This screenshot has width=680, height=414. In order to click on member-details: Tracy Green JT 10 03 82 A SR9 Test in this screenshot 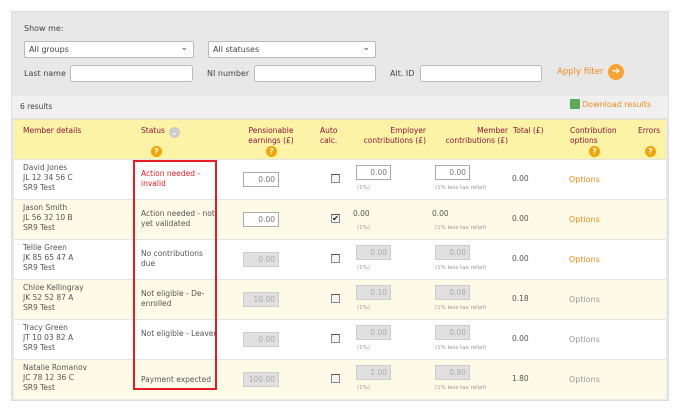, I will do `click(48, 338)`.